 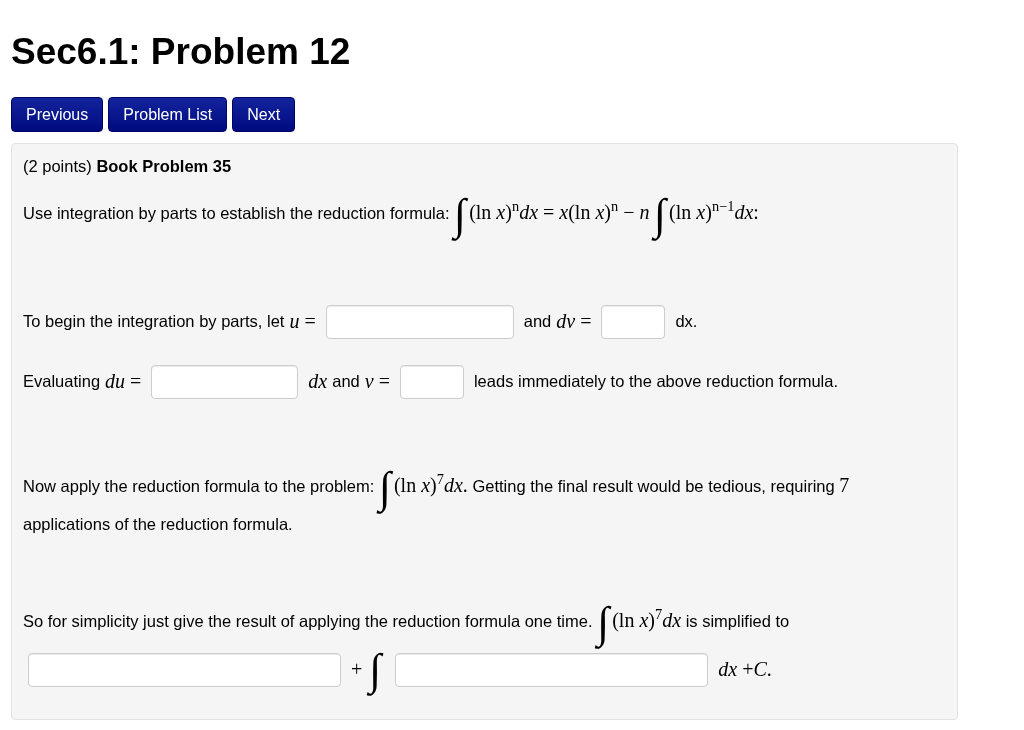 I want to click on prompt-text: dx., so click(x=686, y=322).